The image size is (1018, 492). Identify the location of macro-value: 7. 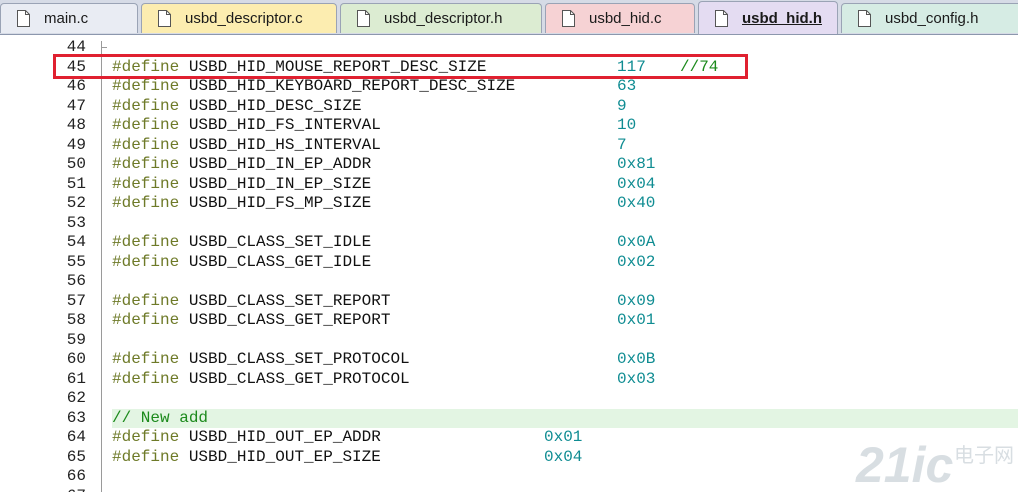
(622, 144).